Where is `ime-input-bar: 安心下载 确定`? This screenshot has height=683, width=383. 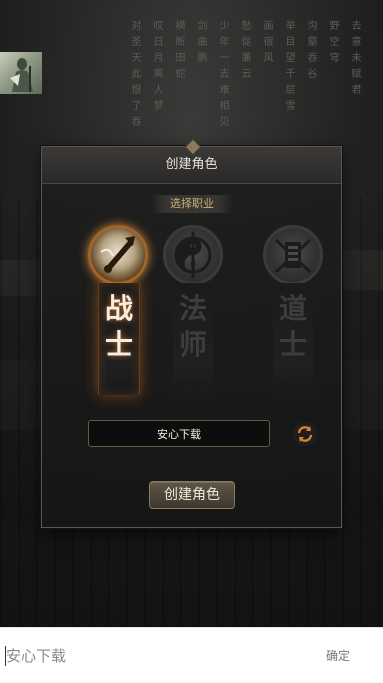
ime-input-bar: 安心下载 确定 is located at coordinates (191, 655).